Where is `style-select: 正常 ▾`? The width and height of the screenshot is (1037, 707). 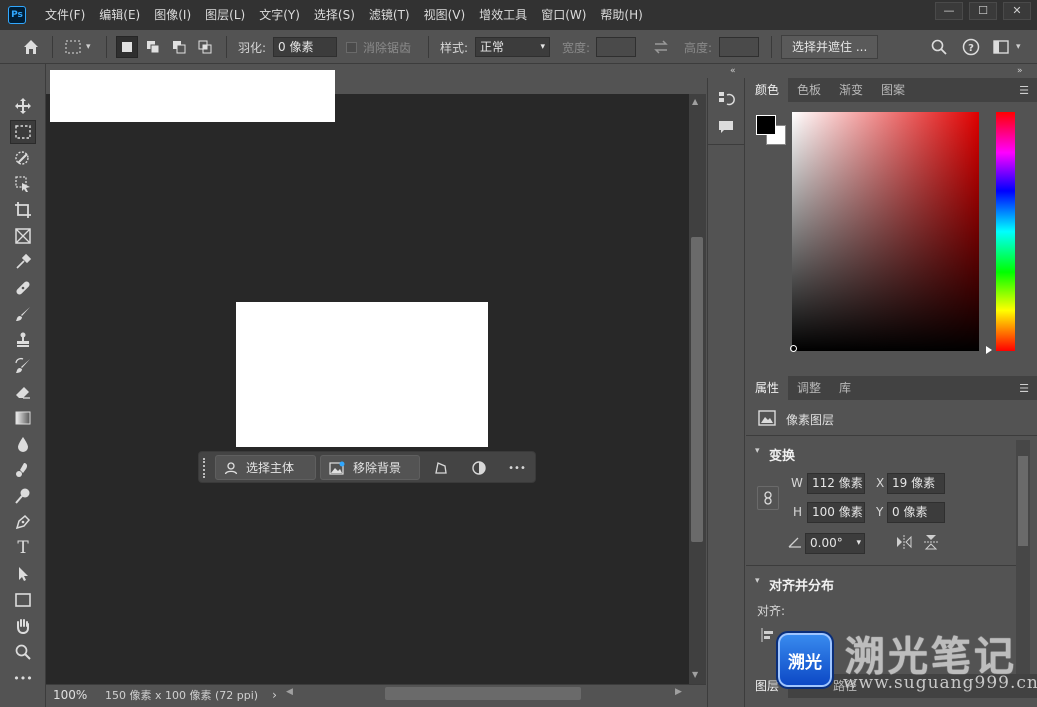
style-select: 正常 ▾ is located at coordinates (512, 47).